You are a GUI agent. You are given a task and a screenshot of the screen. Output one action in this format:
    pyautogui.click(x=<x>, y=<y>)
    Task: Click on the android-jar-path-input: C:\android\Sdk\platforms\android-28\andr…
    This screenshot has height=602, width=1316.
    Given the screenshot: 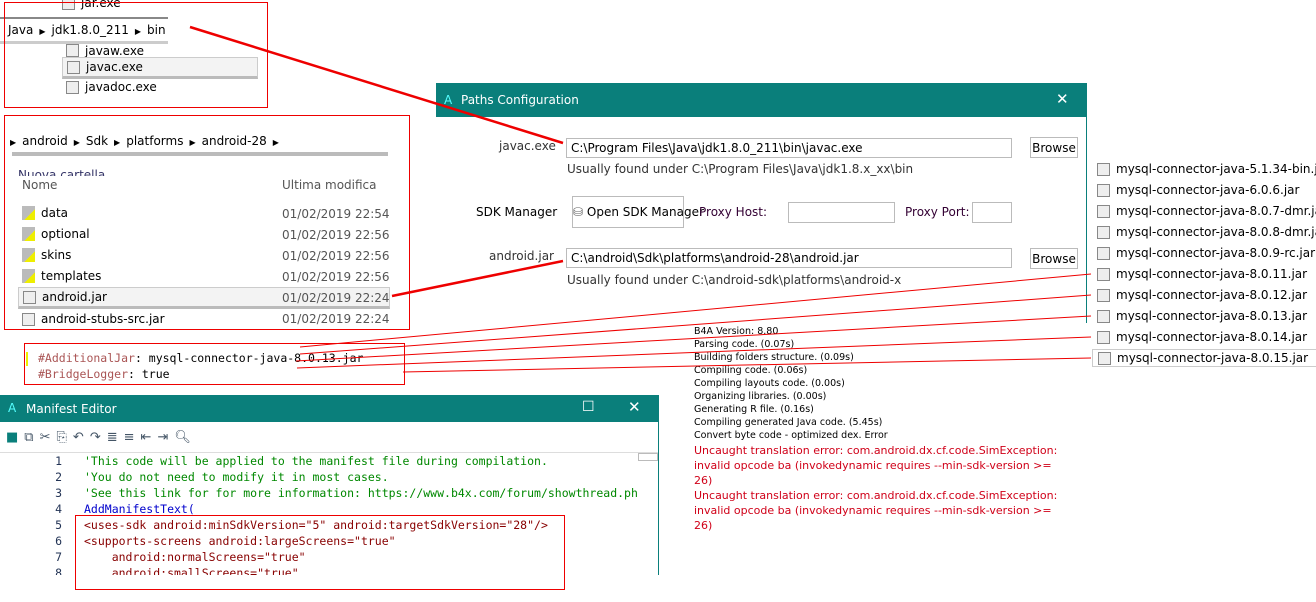 What is the action you would take?
    pyautogui.click(x=789, y=258)
    